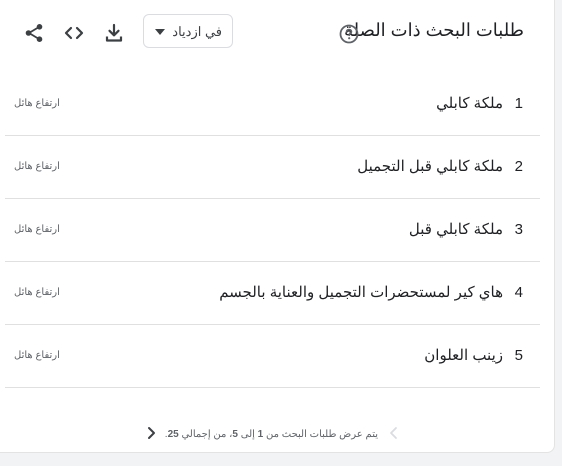 This screenshot has height=466, width=562. Describe the element at coordinates (205, 434) in the screenshot. I see `pagination-text: ، من إجمالي` at that location.